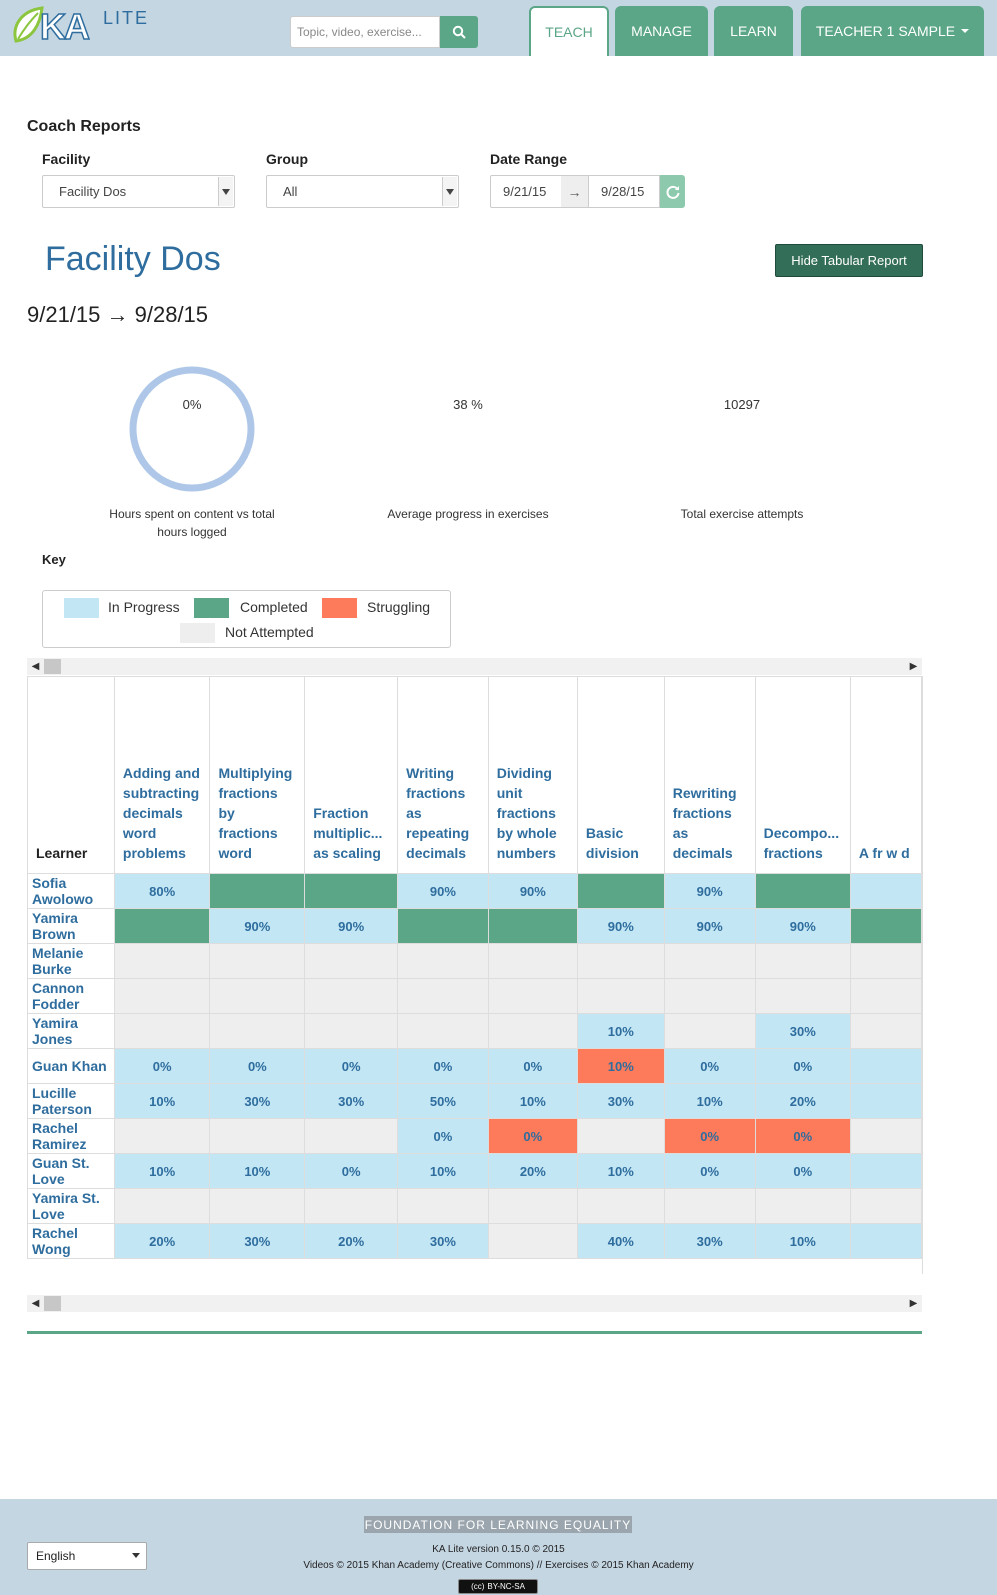 This screenshot has height=1595, width=997. Describe the element at coordinates (71, 1171) in the screenshot. I see `learner-name-link: Guan St. Love` at that location.